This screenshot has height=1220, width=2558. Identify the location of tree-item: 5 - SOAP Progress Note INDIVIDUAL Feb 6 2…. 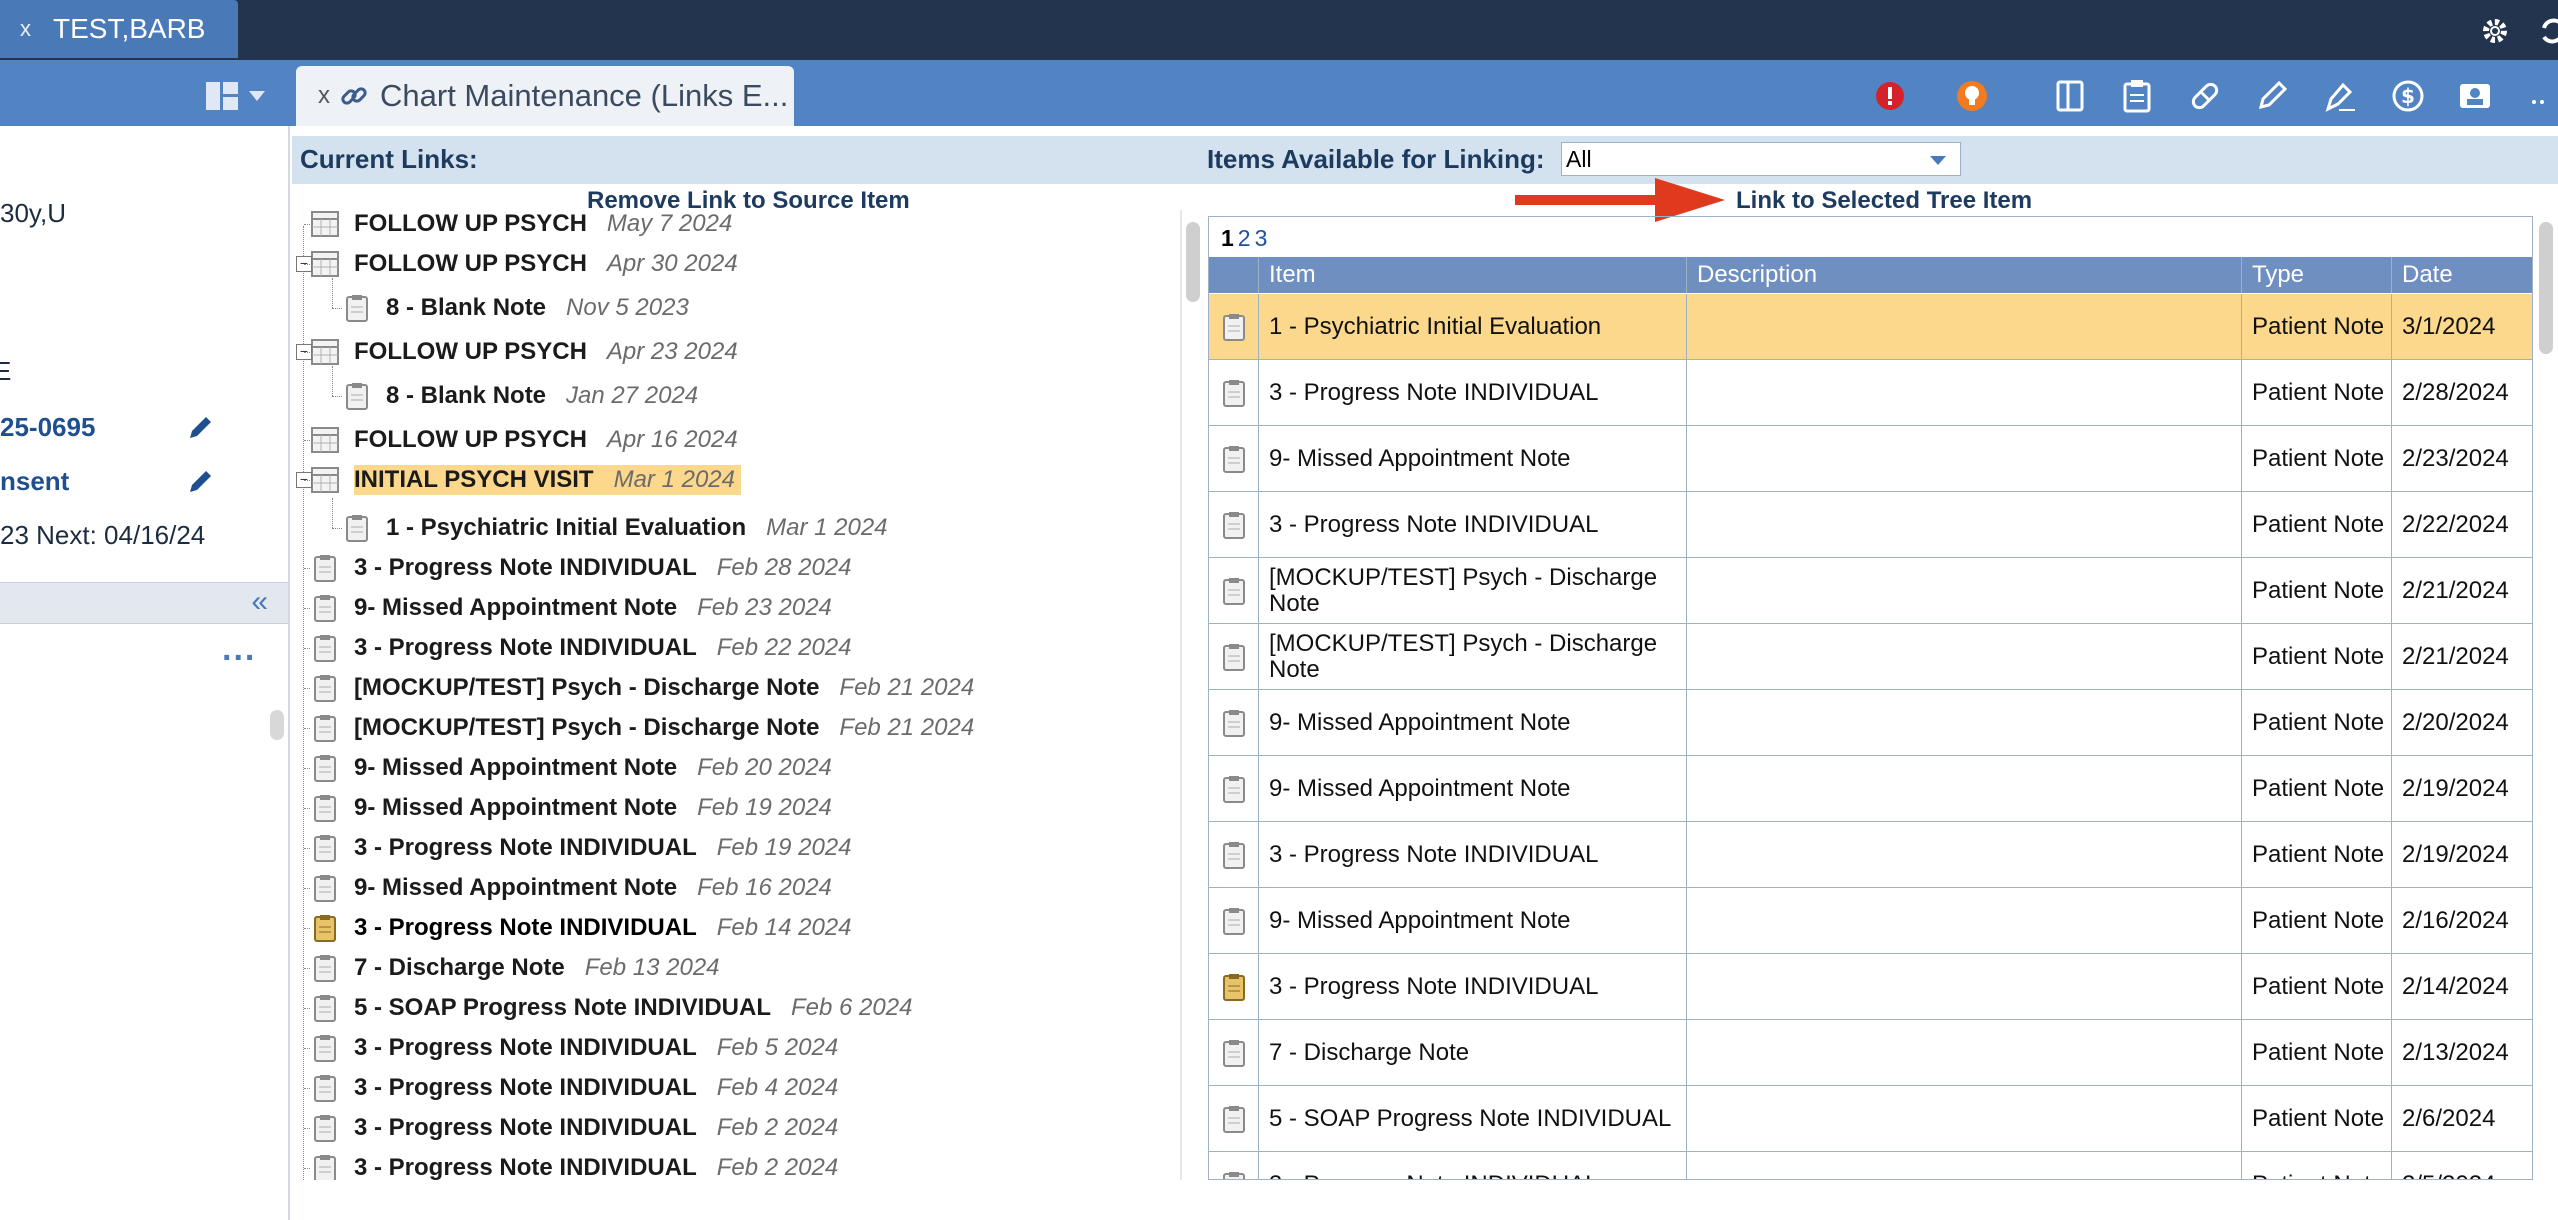
(611, 1008).